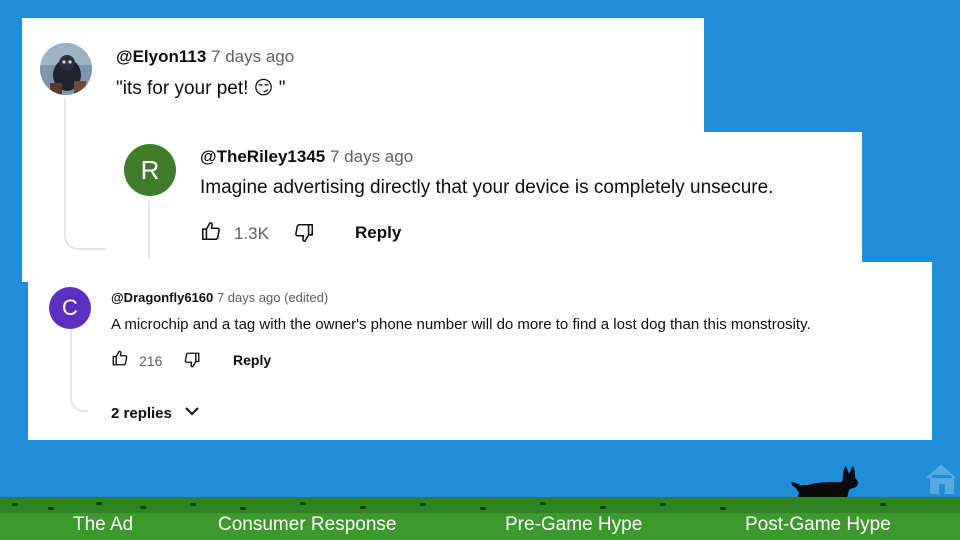  What do you see at coordinates (66, 69) in the screenshot?
I see `avatar-elyon` at bounding box center [66, 69].